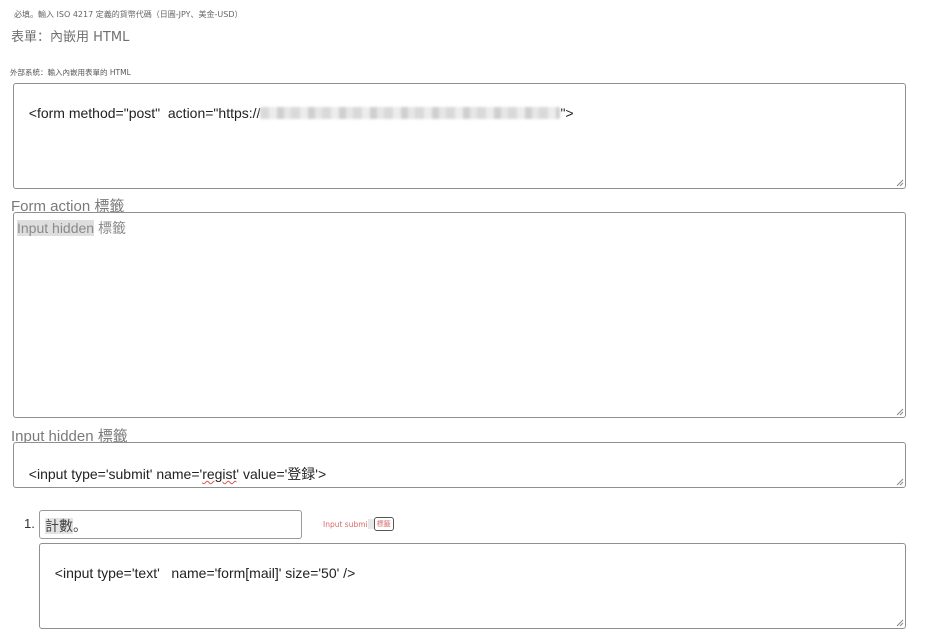 The width and height of the screenshot is (927, 643). Describe the element at coordinates (128, 14) in the screenshot. I see `currency-hint: 必填。輸入 ISO 4217 定義的貨幣代碼（日圓-JPY、美金-USD）` at that location.